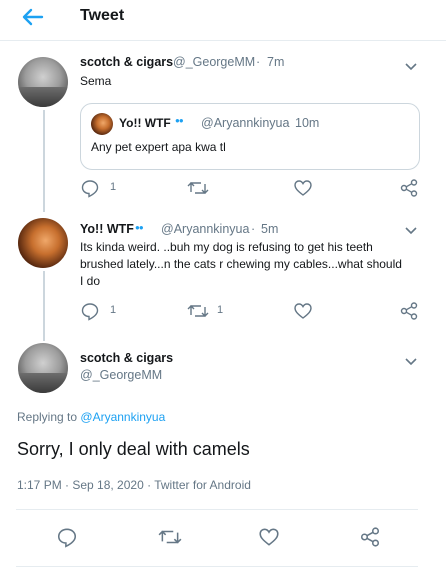 The image size is (446, 584). I want to click on replying-to-link: @Aryannkinyua, so click(122, 417).